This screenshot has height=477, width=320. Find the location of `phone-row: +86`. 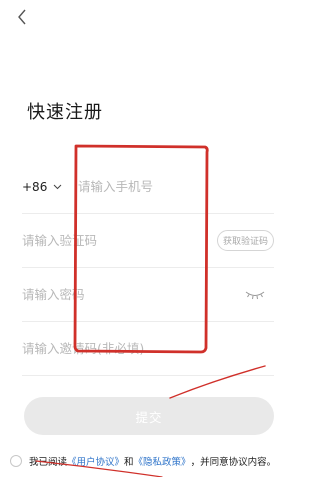

phone-row: +86 is located at coordinates (148, 187).